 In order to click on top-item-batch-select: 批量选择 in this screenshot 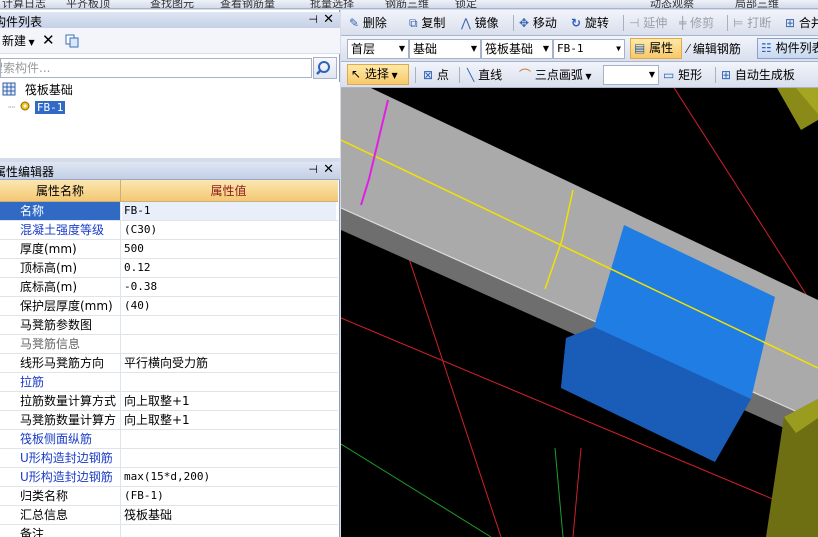, I will do `click(332, 4)`.